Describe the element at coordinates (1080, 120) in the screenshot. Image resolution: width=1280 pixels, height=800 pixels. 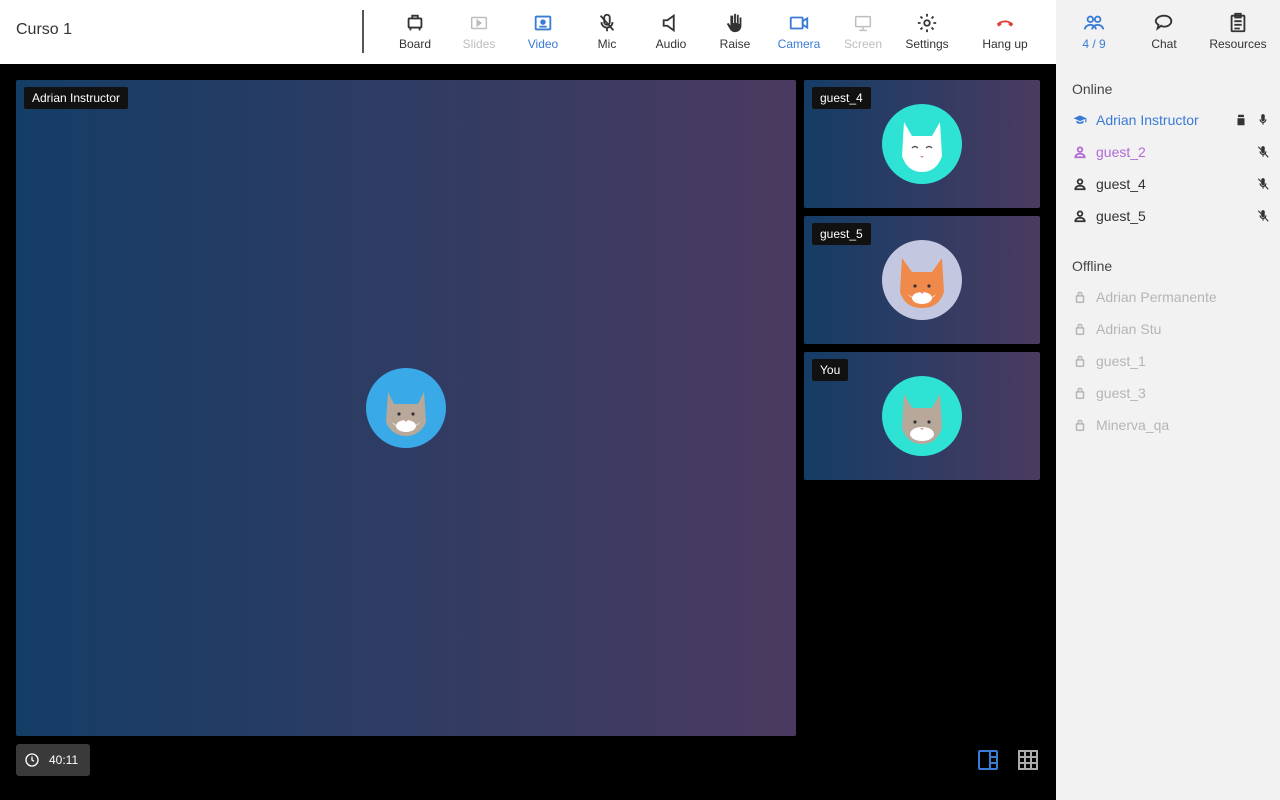
I see `graduation-cap-icon` at that location.